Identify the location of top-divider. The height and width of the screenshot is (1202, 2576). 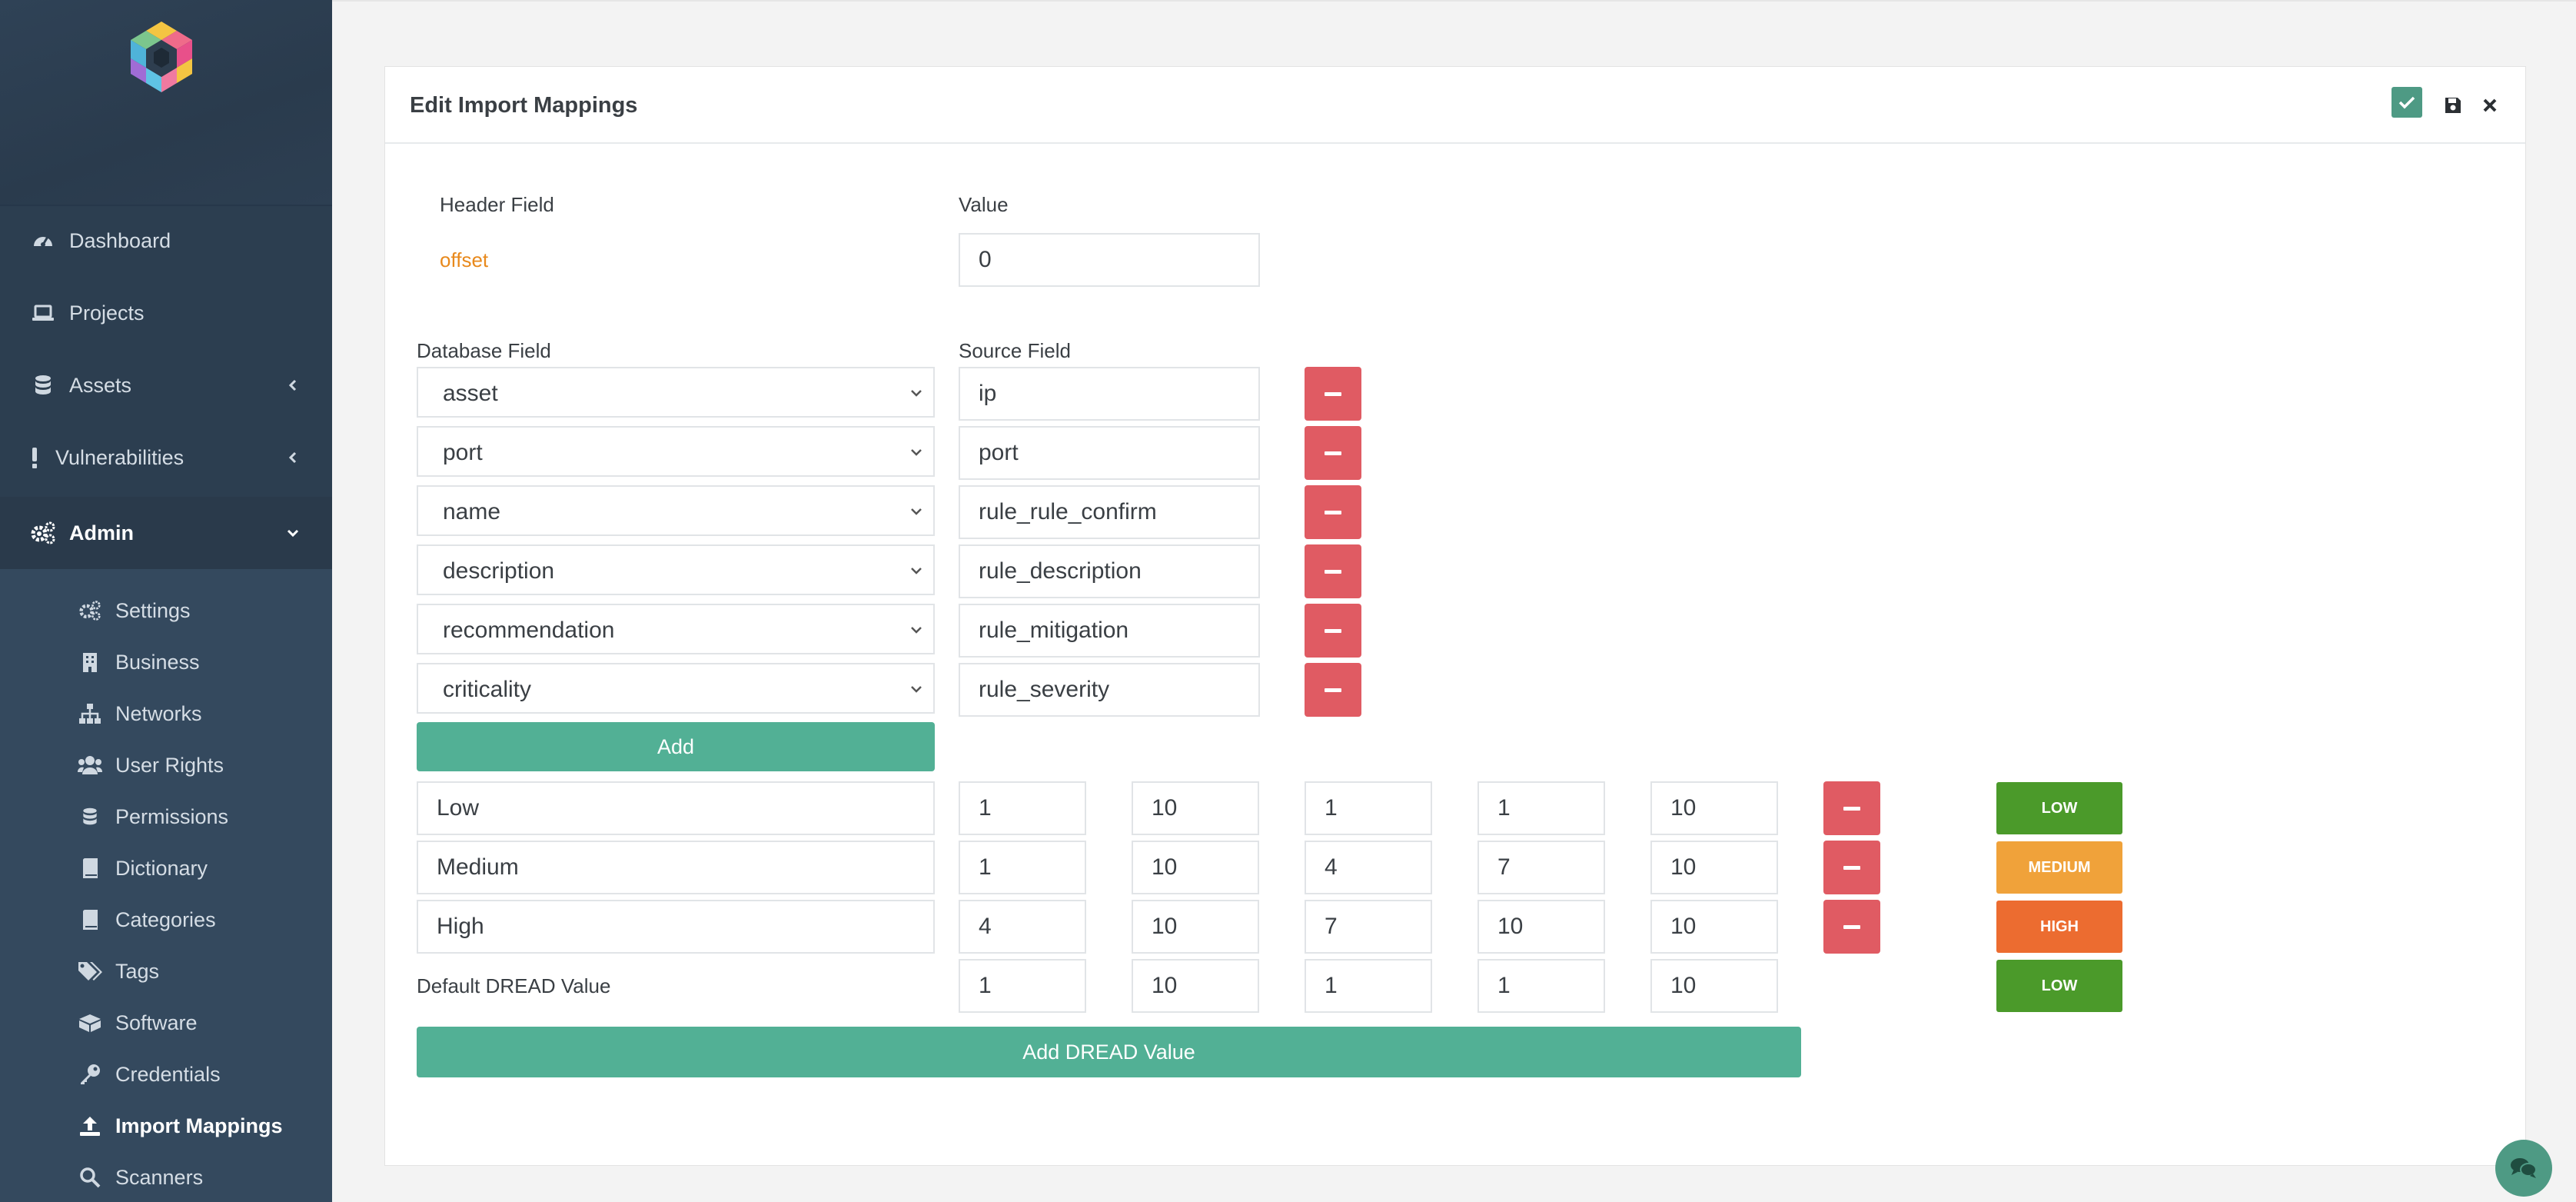
(1454, 1).